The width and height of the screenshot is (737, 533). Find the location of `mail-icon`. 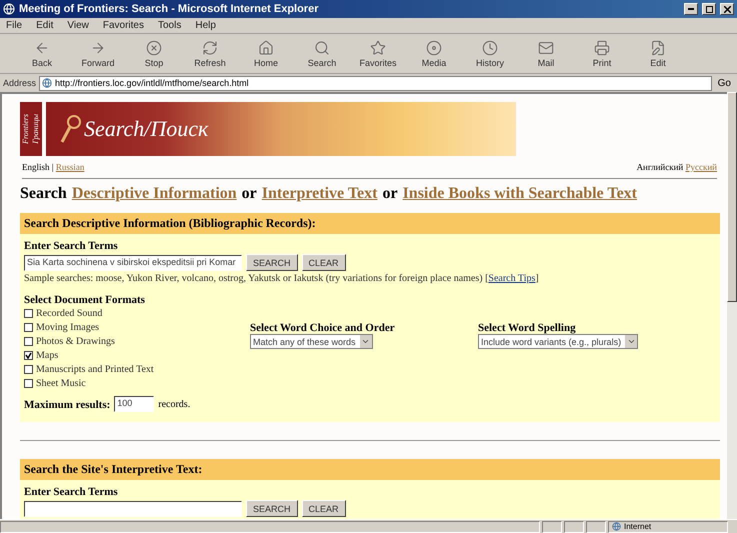

mail-icon is located at coordinates (546, 48).